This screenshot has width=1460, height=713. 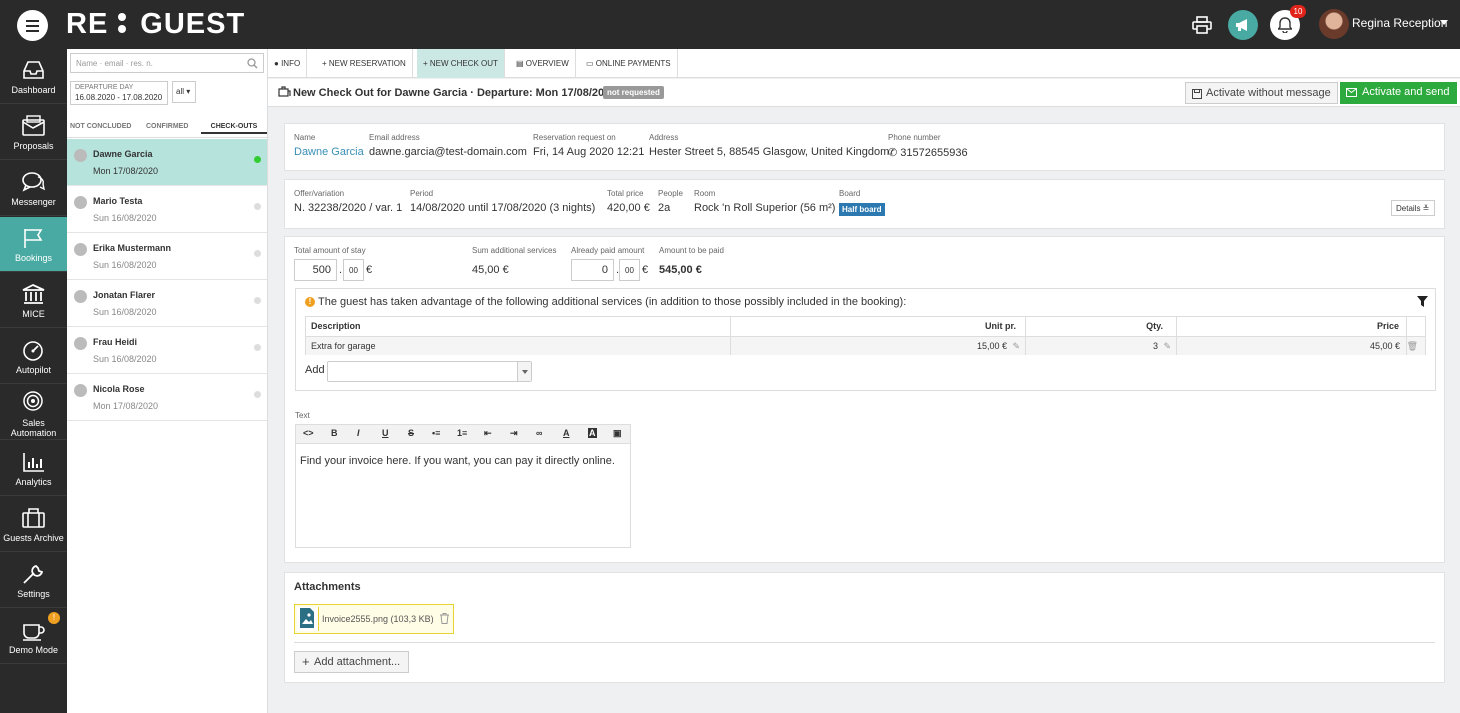 I want to click on save-icon, so click(x=1197, y=94).